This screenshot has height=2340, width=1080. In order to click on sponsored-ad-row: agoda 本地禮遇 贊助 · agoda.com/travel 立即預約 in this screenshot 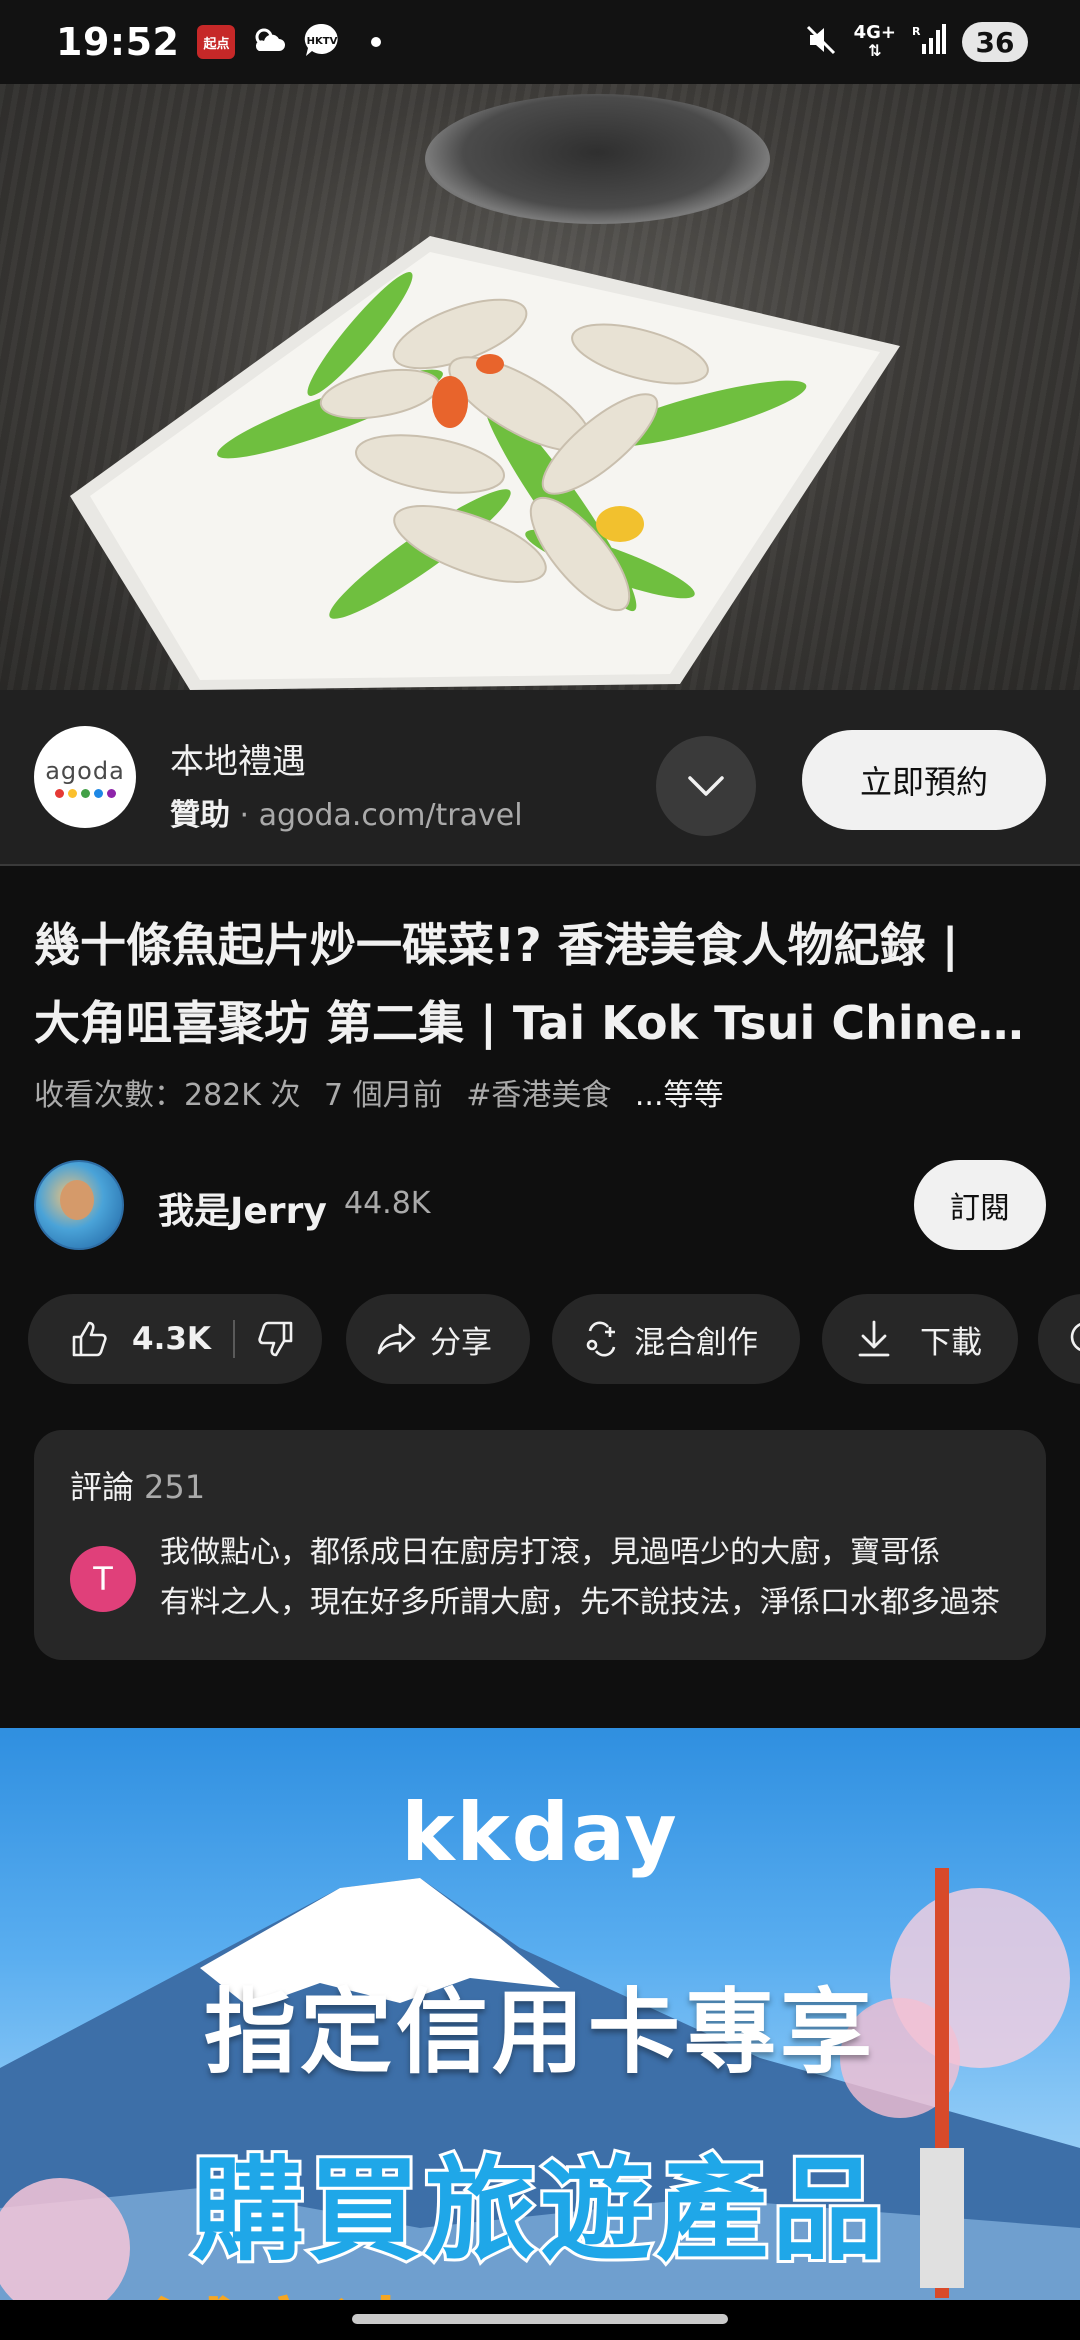, I will do `click(540, 778)`.